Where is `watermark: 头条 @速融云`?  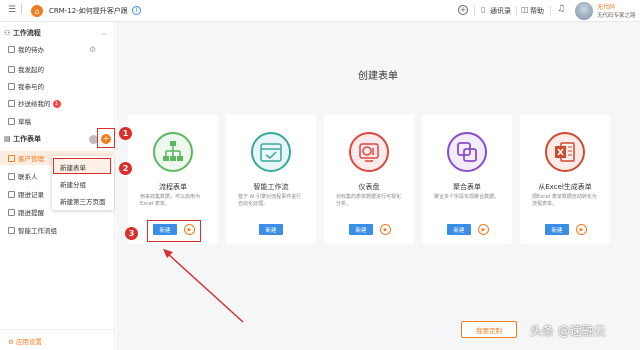
watermark: 头条 @速融云 is located at coordinates (568, 331).